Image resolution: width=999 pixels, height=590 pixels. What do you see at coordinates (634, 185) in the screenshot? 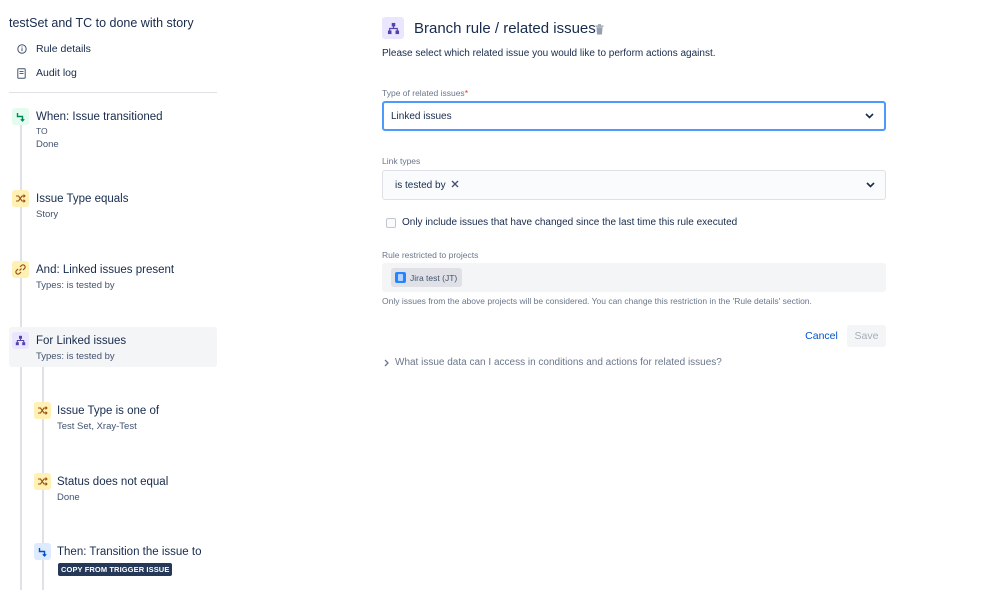
I see `link-types-select: is tested by` at bounding box center [634, 185].